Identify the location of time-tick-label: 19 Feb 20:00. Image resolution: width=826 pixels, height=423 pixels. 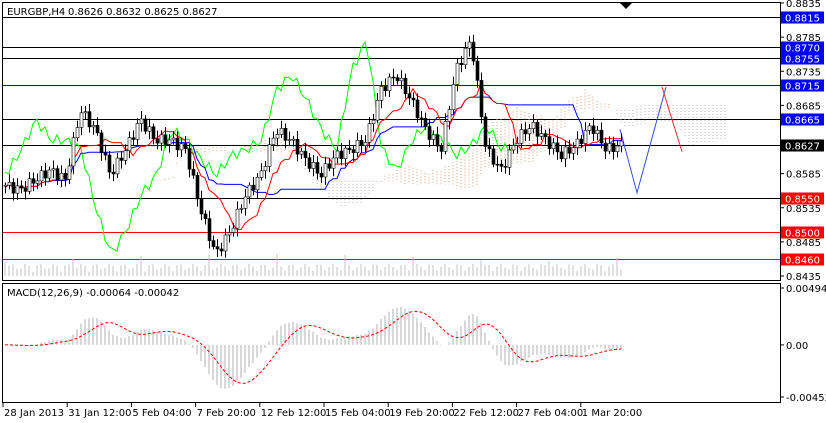
(422, 413).